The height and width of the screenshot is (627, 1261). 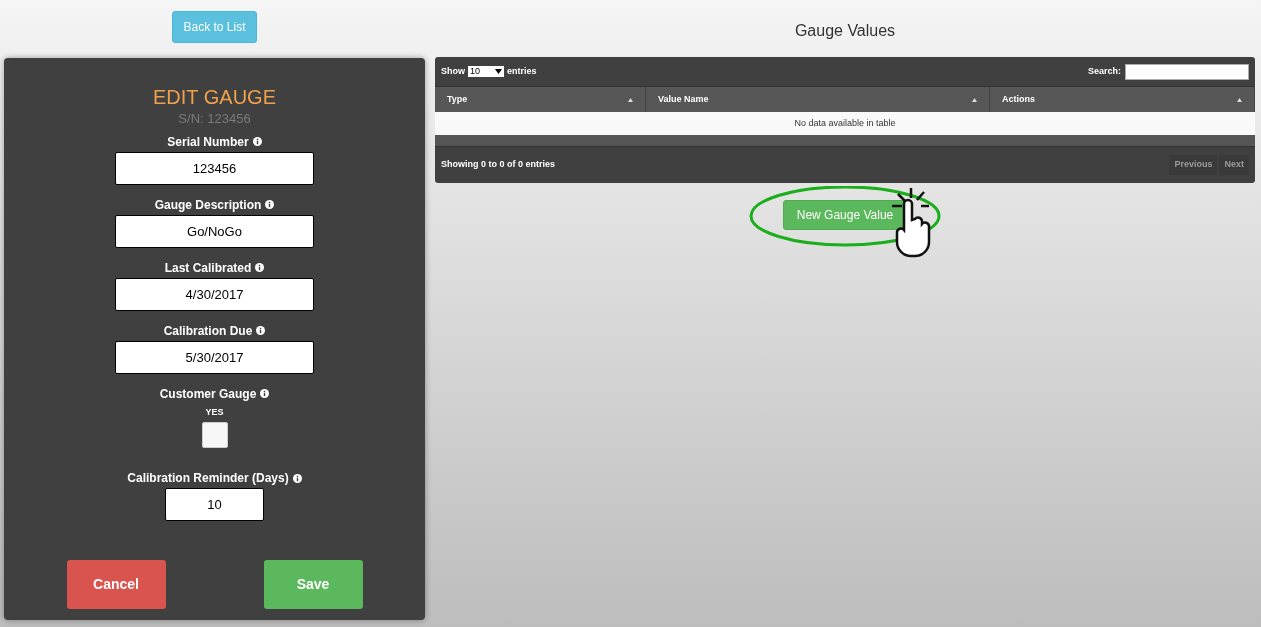 What do you see at coordinates (208, 478) in the screenshot?
I see `field-label: Calibration Reminder (Days)` at bounding box center [208, 478].